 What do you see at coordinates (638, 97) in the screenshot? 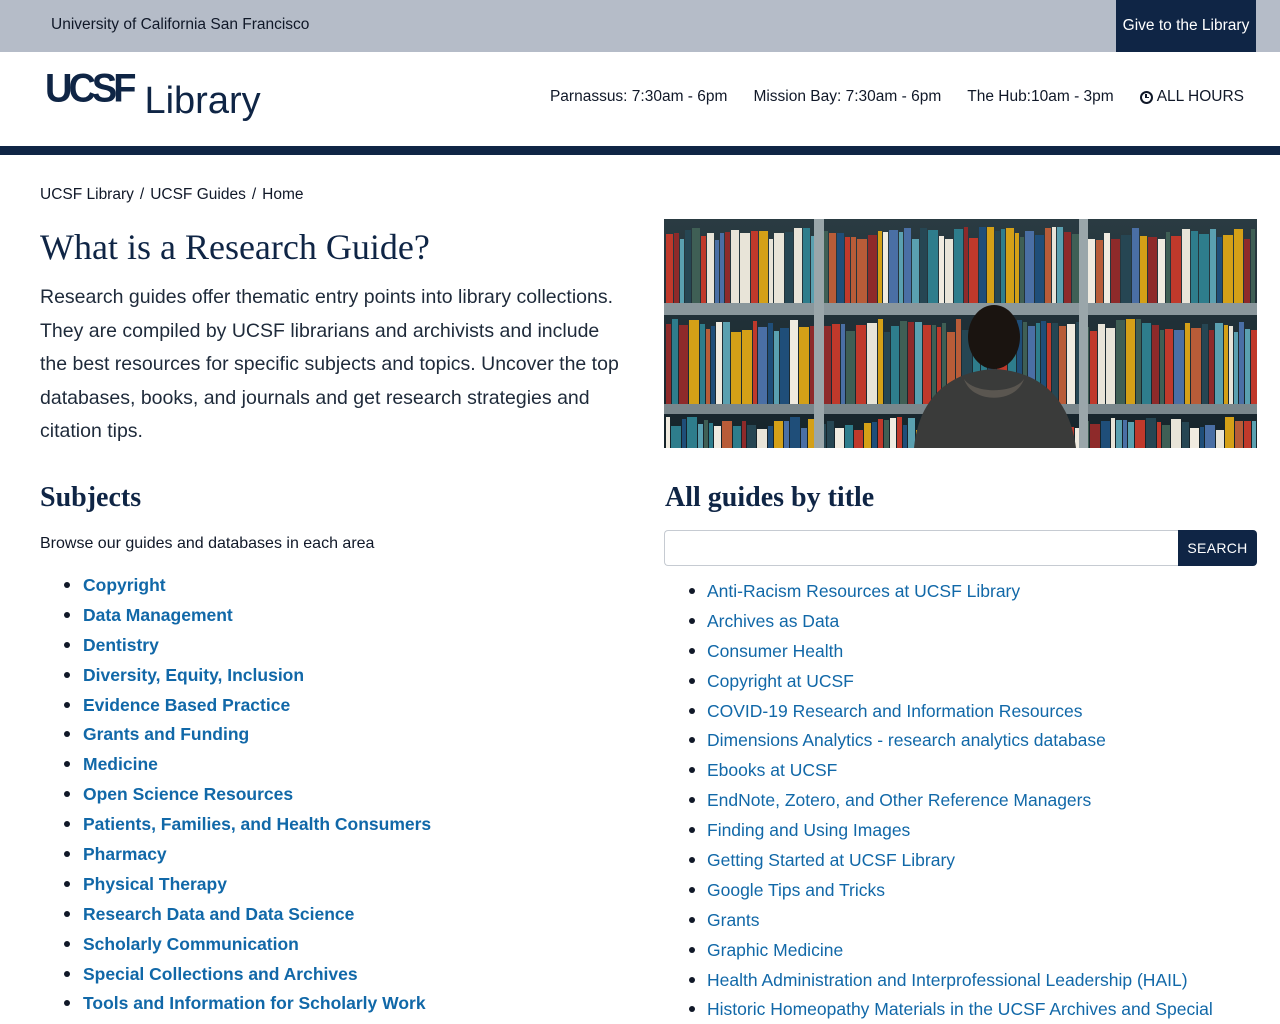
I see `hours-parnassus: Parnassus: 7:30am - 6pm` at bounding box center [638, 97].